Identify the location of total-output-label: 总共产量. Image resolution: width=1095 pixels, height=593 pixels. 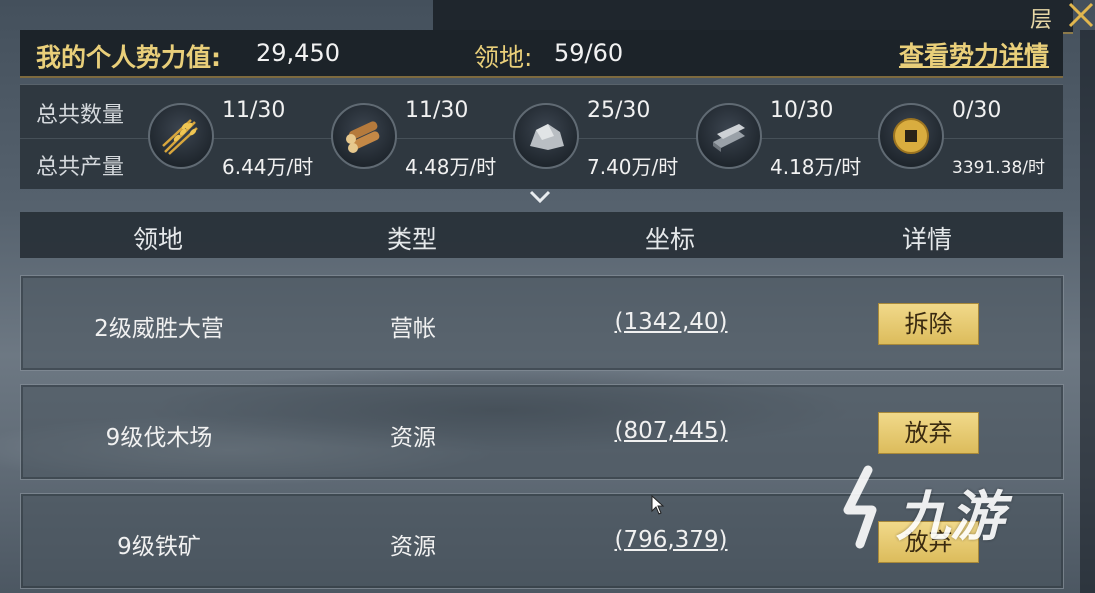
(80, 167).